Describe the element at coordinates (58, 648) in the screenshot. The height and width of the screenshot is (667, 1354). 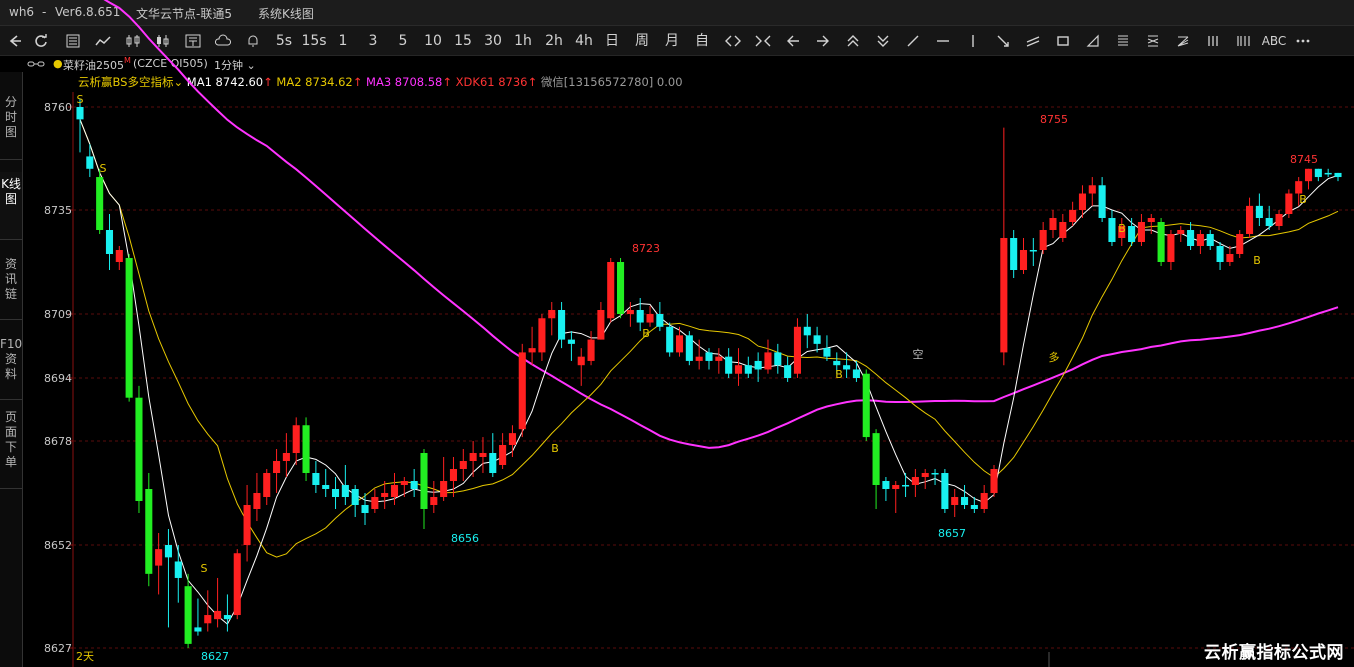
I see `y-tick-label: 8627` at that location.